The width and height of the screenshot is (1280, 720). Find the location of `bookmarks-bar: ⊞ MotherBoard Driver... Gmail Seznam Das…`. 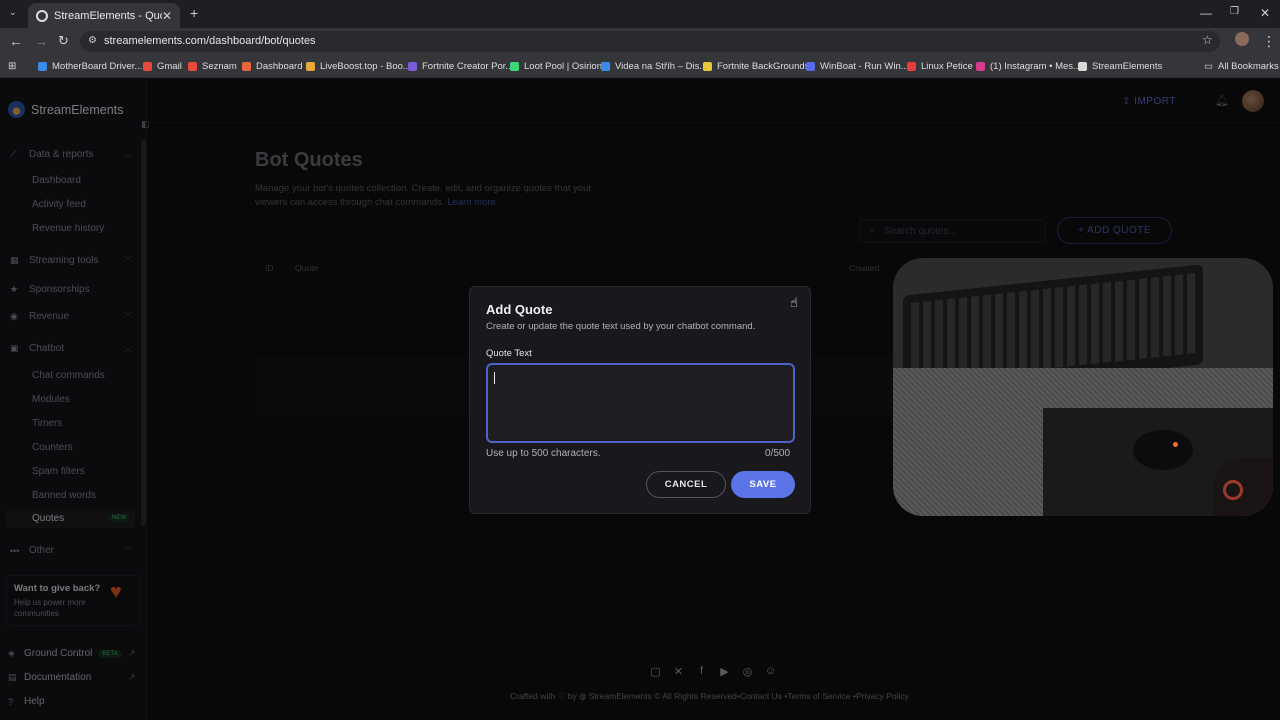

bookmarks-bar: ⊞ MotherBoard Driver... Gmail Seznam Das… is located at coordinates (640, 66).